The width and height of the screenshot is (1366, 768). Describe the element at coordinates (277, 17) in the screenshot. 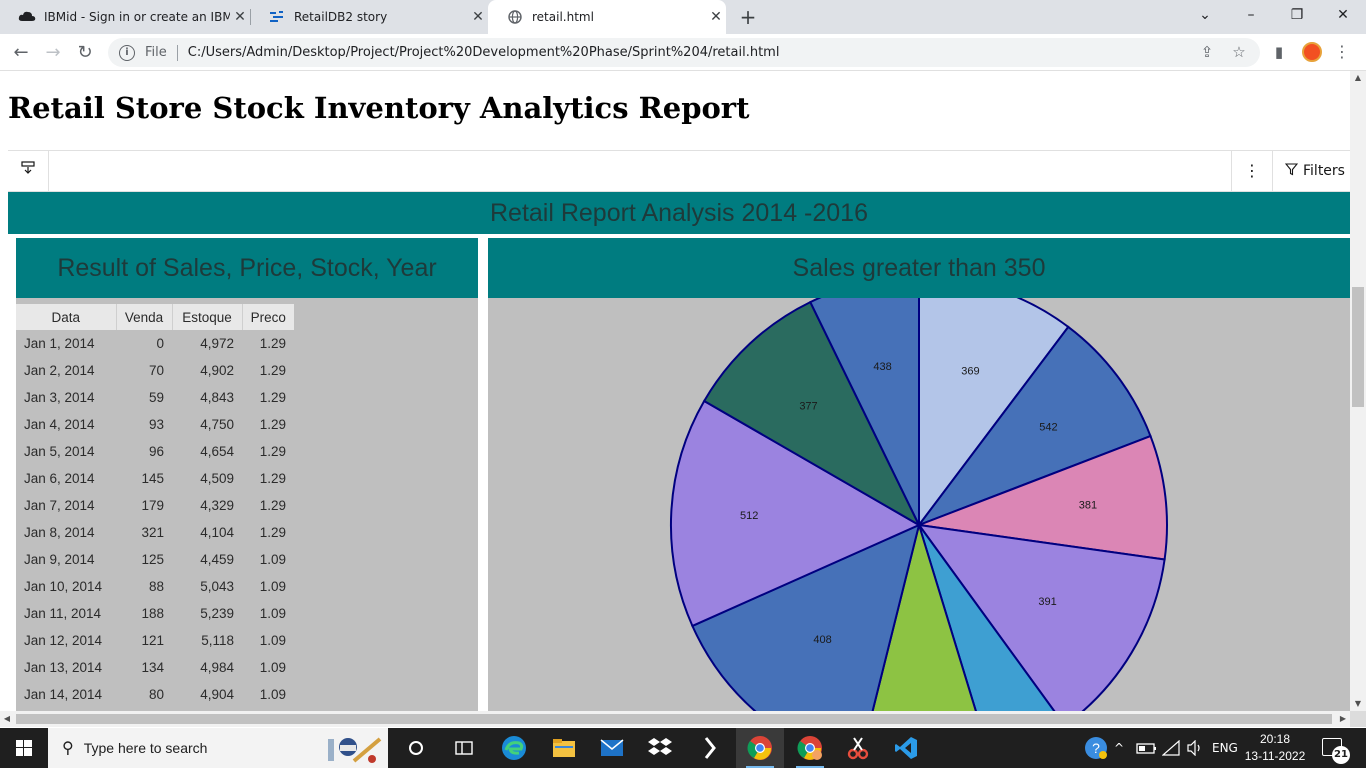

I see `cognos-story-icon` at that location.